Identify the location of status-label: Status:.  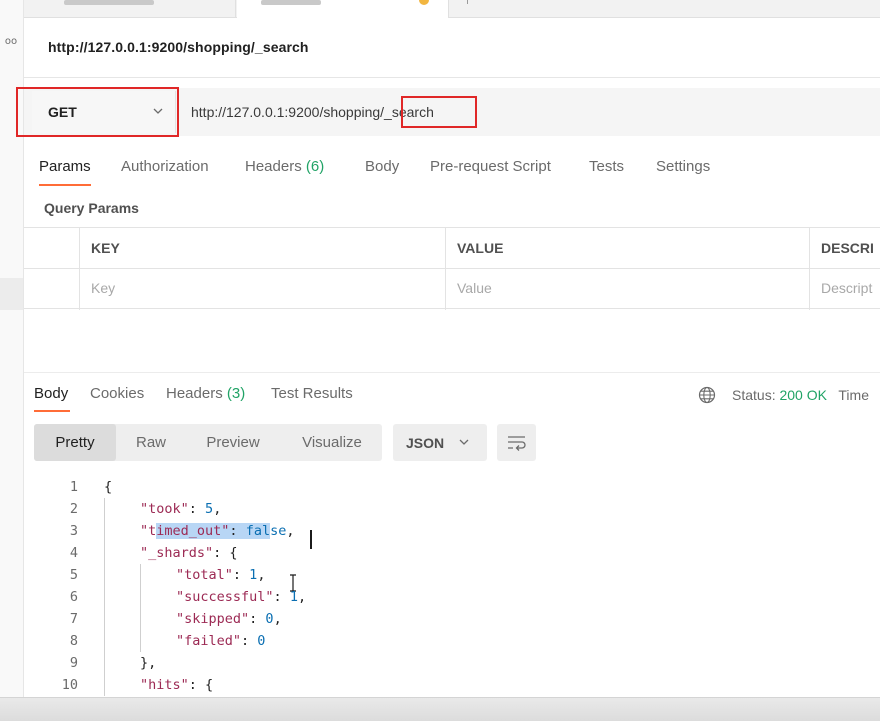
(754, 395).